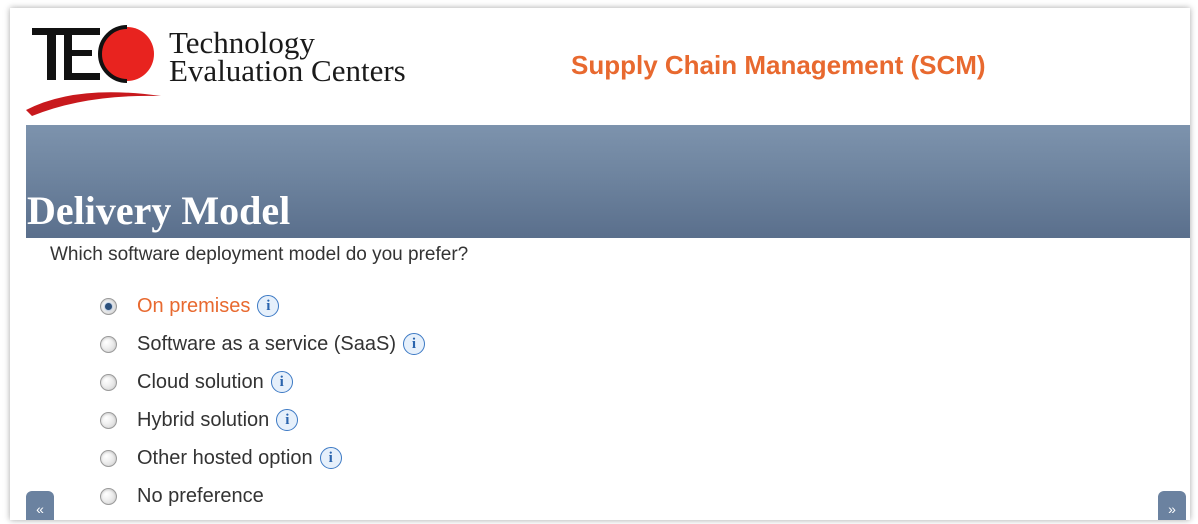 The image size is (1198, 524). I want to click on option-hybrid-solution: Hybrid solution i, so click(199, 420).